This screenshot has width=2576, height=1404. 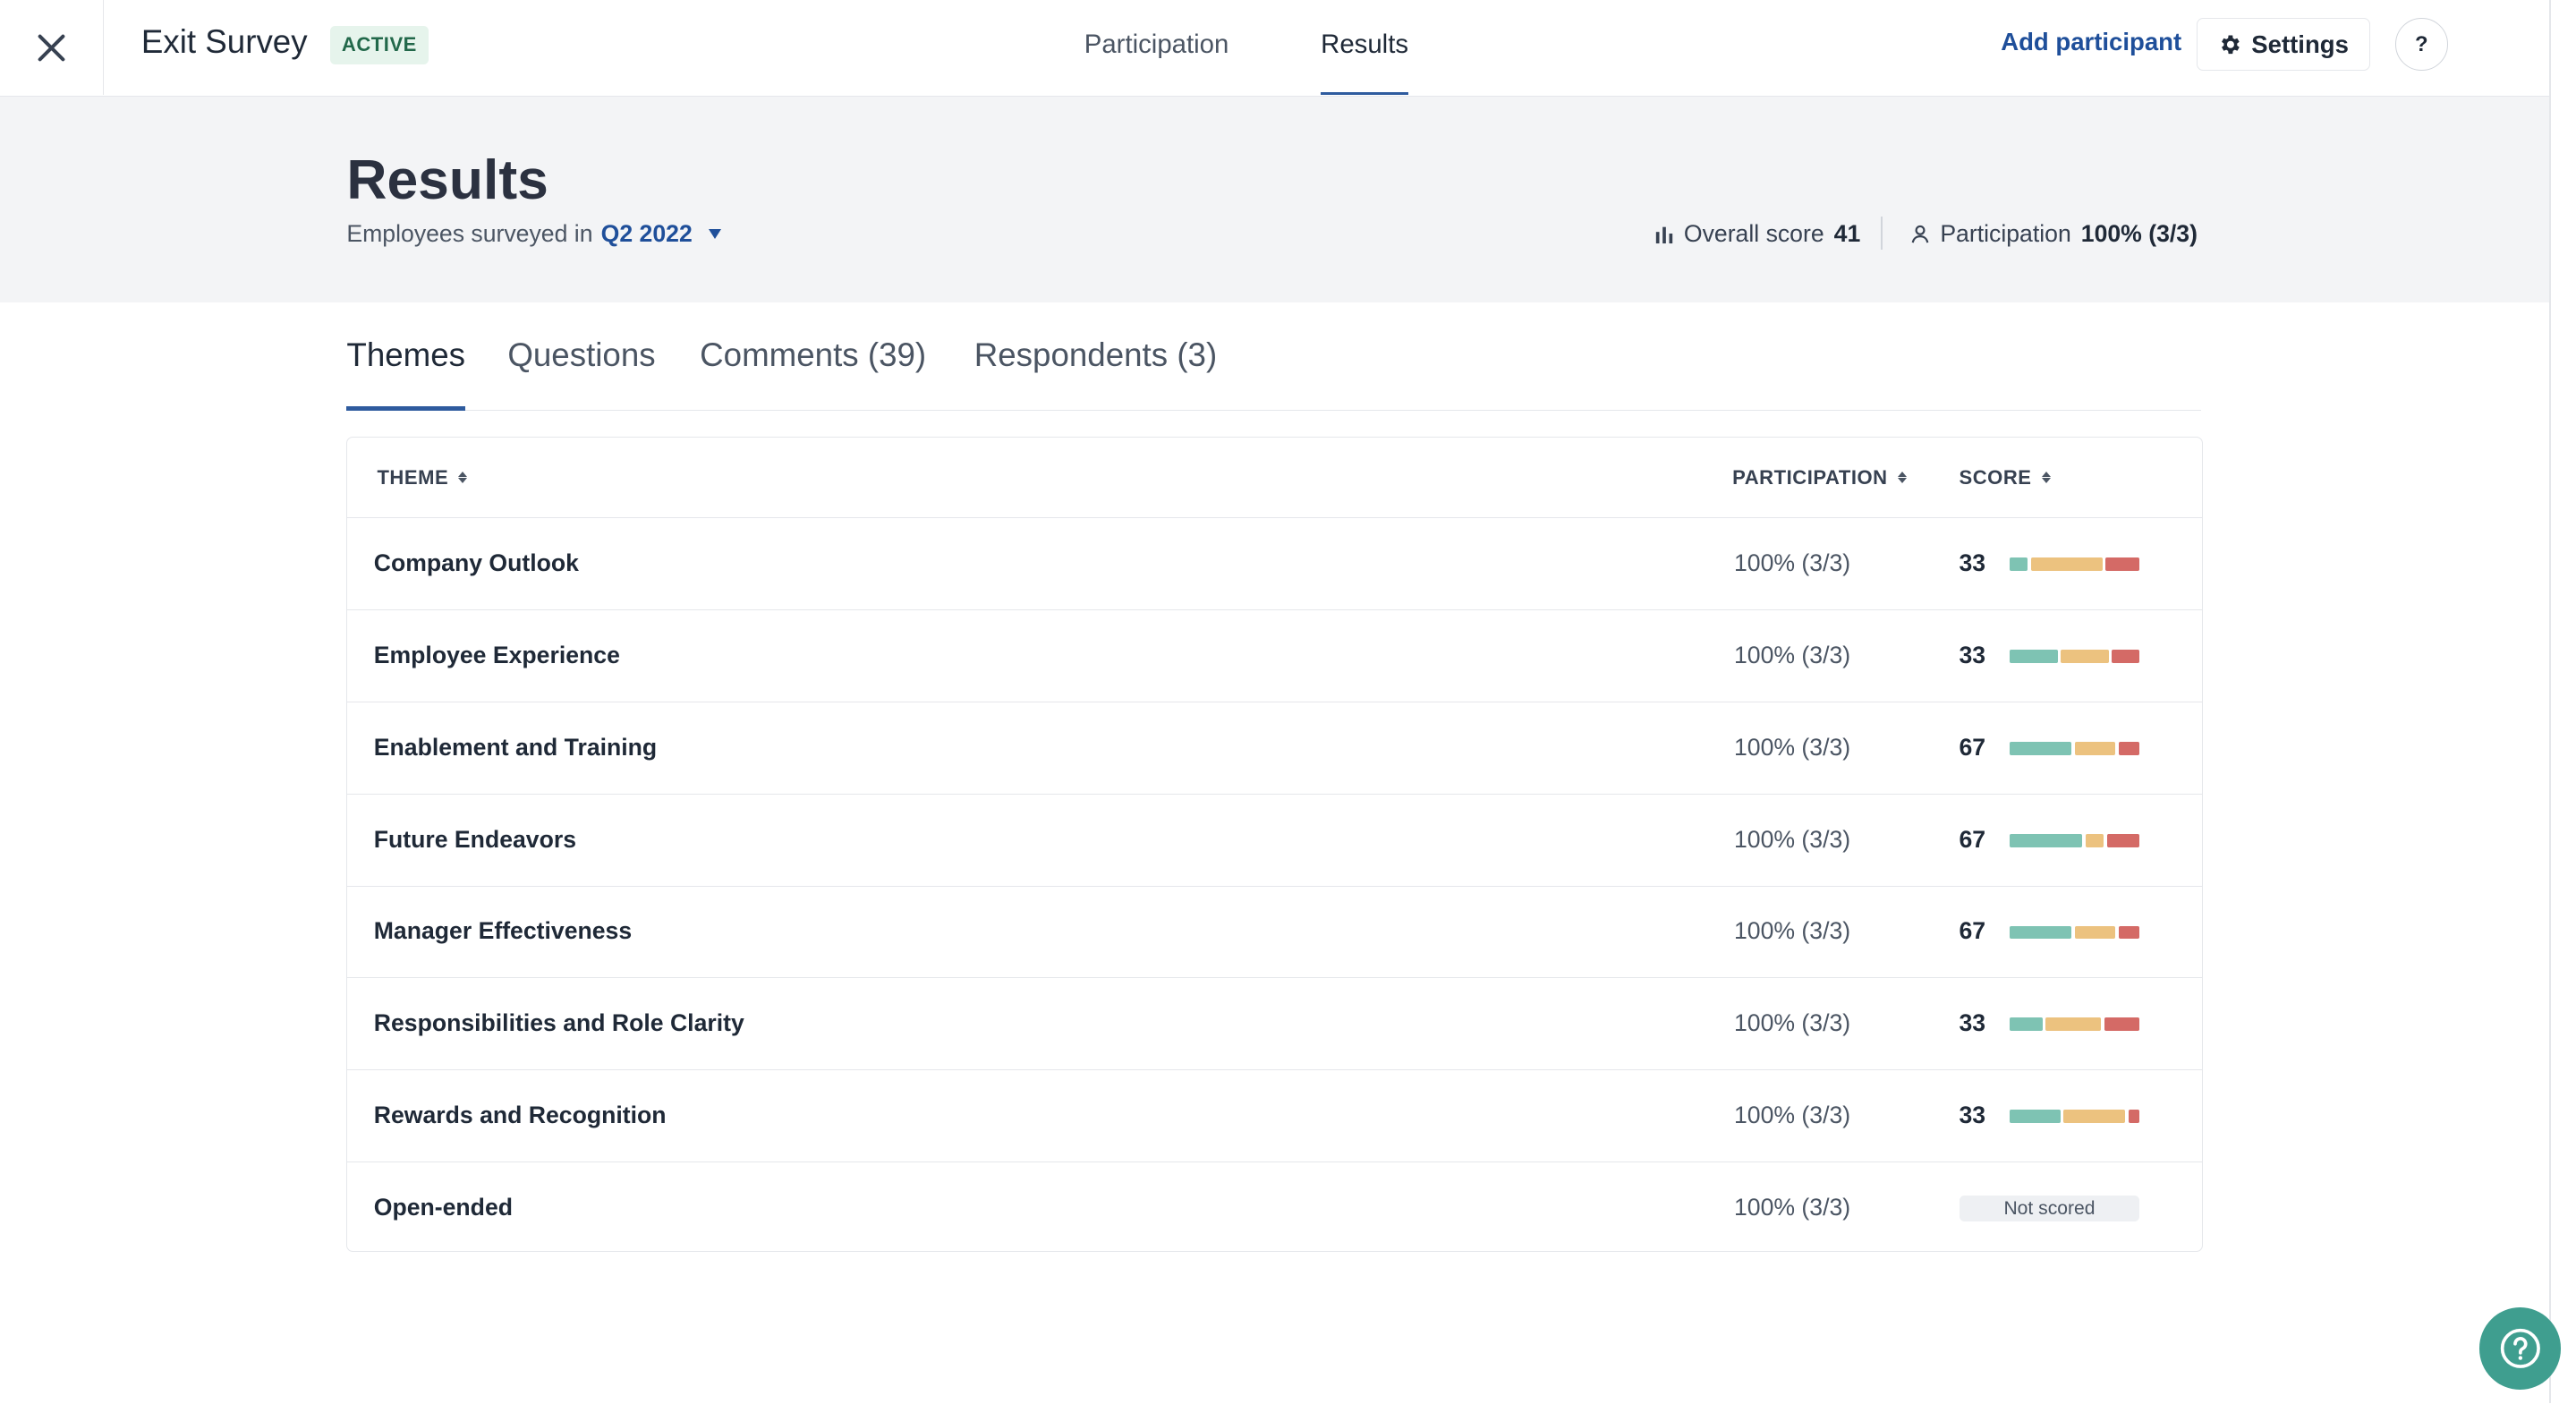 What do you see at coordinates (1810, 477) in the screenshot?
I see `column-label: PARTICIPATION` at bounding box center [1810, 477].